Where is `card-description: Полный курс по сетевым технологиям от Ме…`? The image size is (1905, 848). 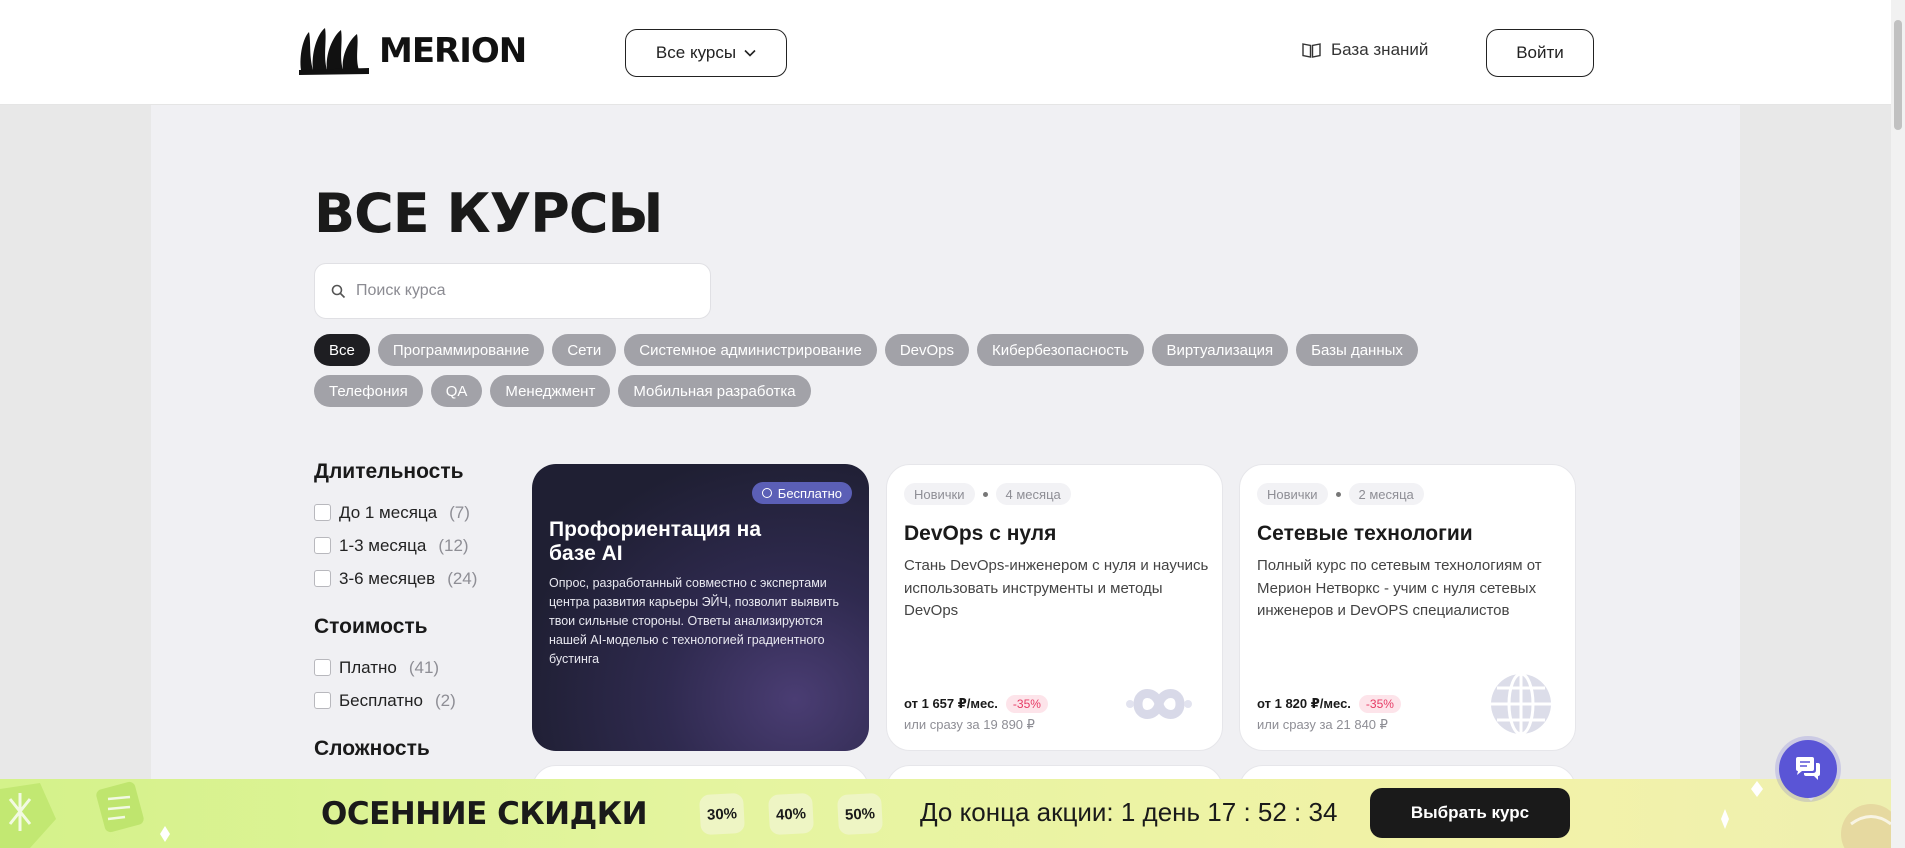 card-description: Полный курс по сетевым технологиям от Ме… is located at coordinates (1399, 588).